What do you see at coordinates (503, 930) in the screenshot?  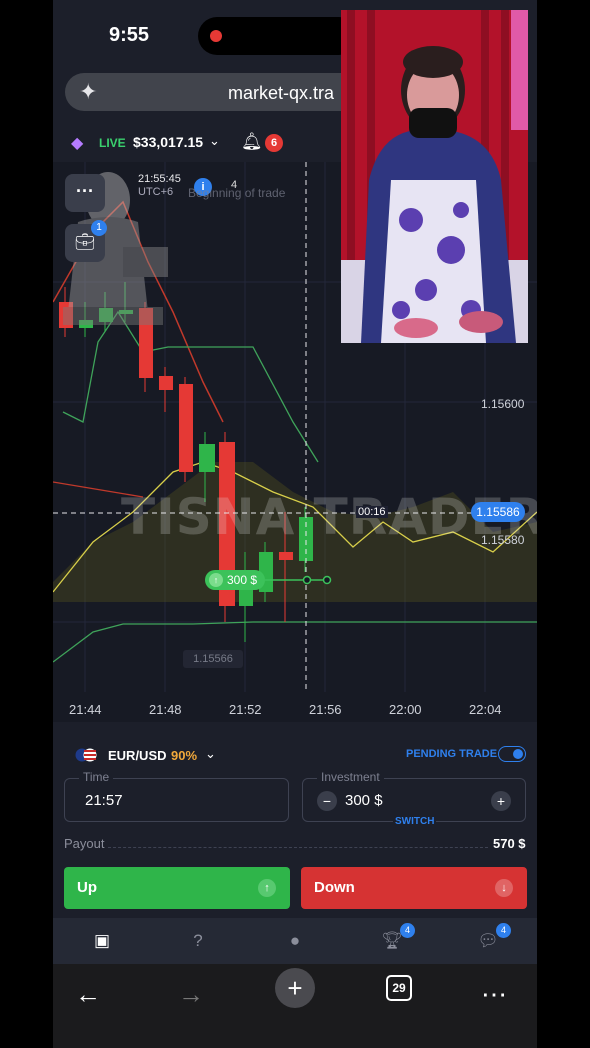 I see `chat-badge: 4` at bounding box center [503, 930].